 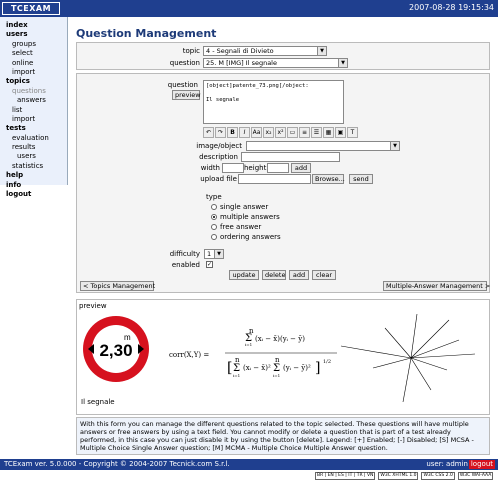 I want to click on add-button: add, so click(x=299, y=275).